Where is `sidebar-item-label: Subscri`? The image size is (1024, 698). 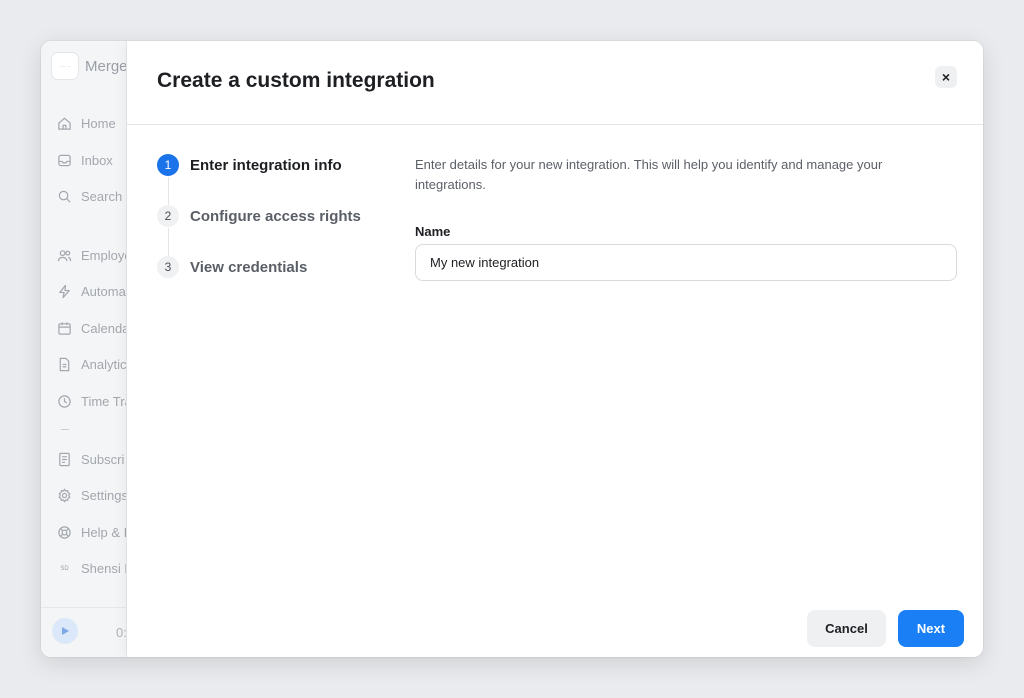
sidebar-item-label: Subscri is located at coordinates (103, 459).